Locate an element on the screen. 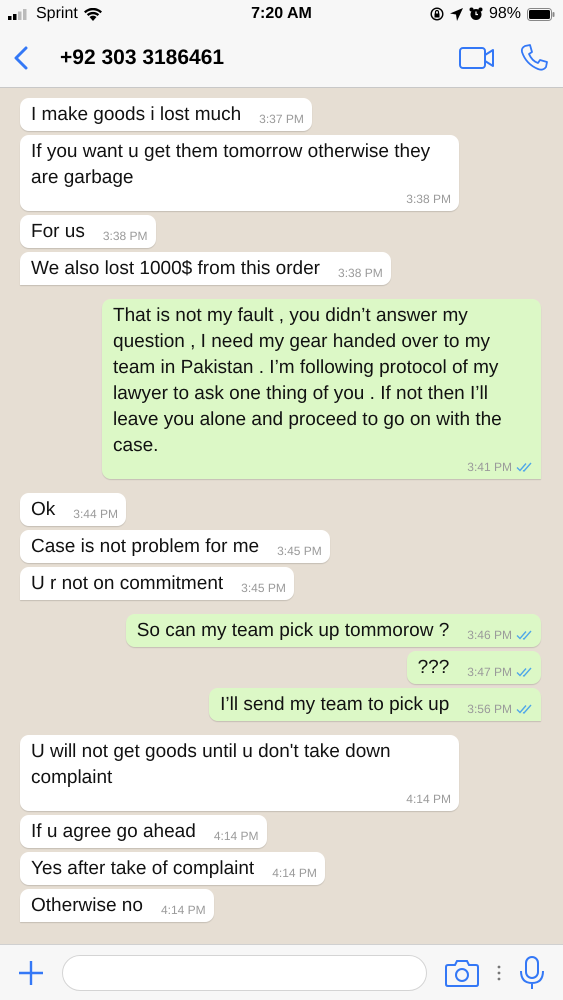 This screenshot has width=563, height=1000. battery-percent: 98% is located at coordinates (504, 14).